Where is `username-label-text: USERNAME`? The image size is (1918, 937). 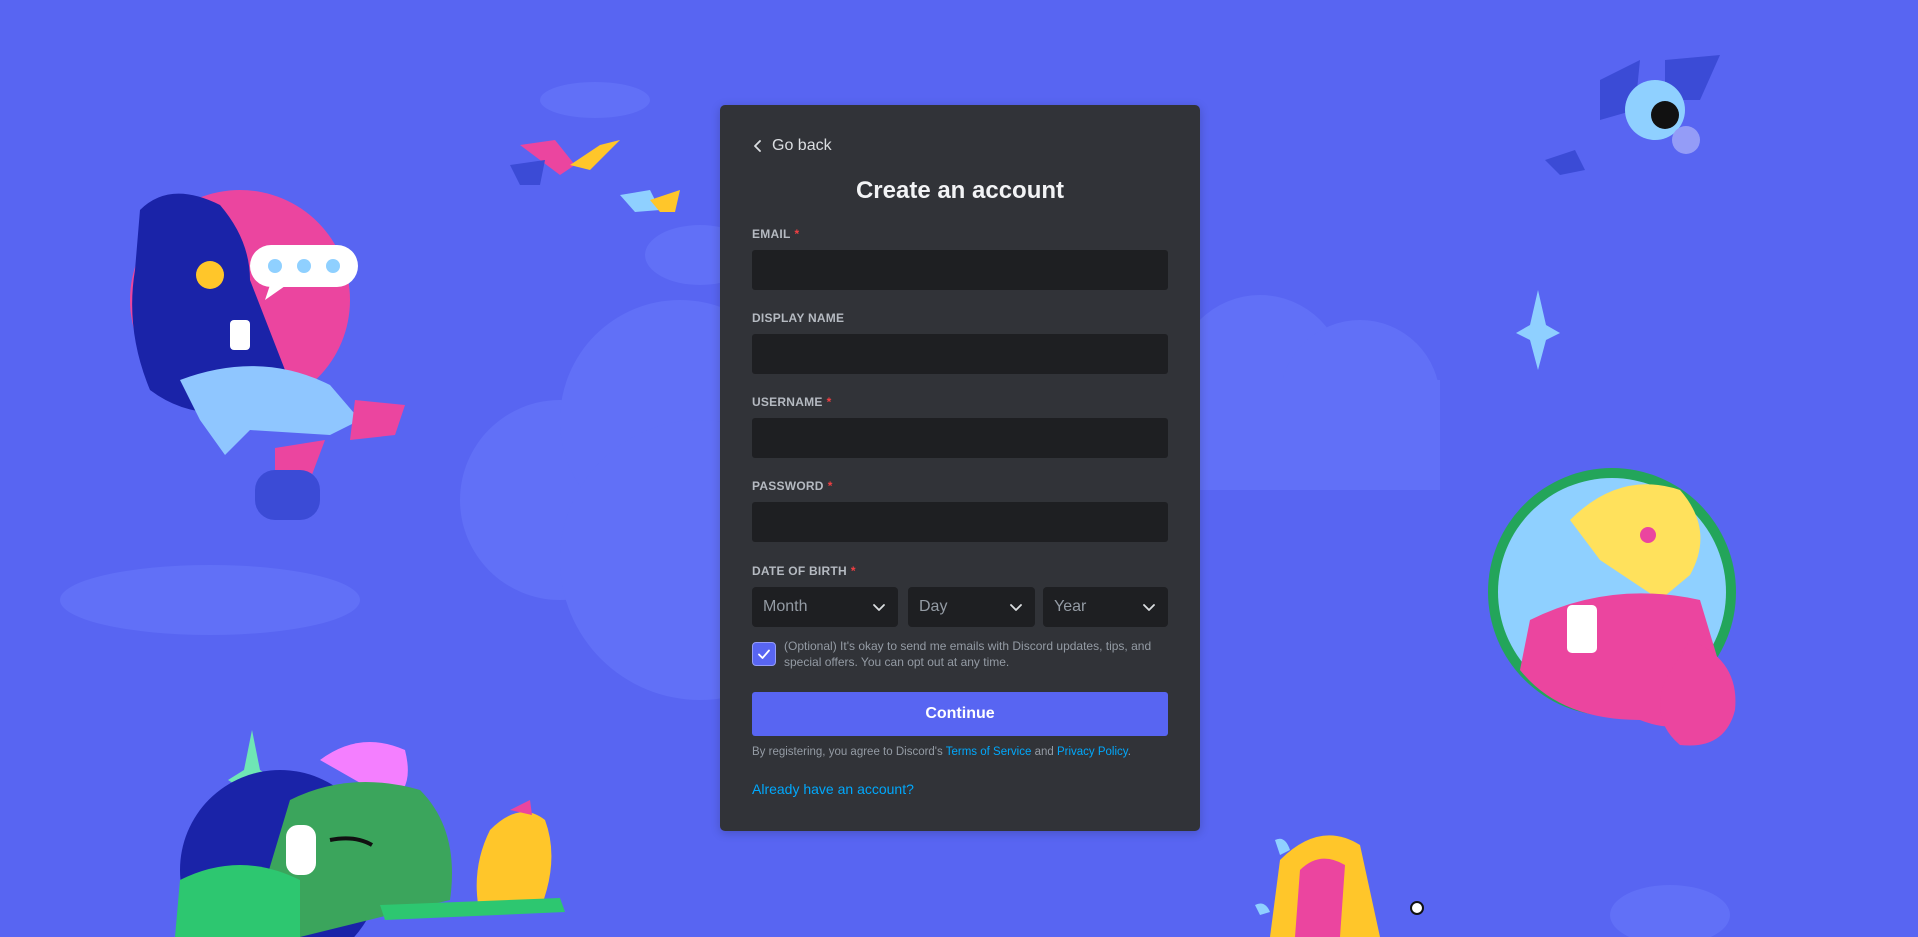 username-label-text: USERNAME is located at coordinates (787, 402).